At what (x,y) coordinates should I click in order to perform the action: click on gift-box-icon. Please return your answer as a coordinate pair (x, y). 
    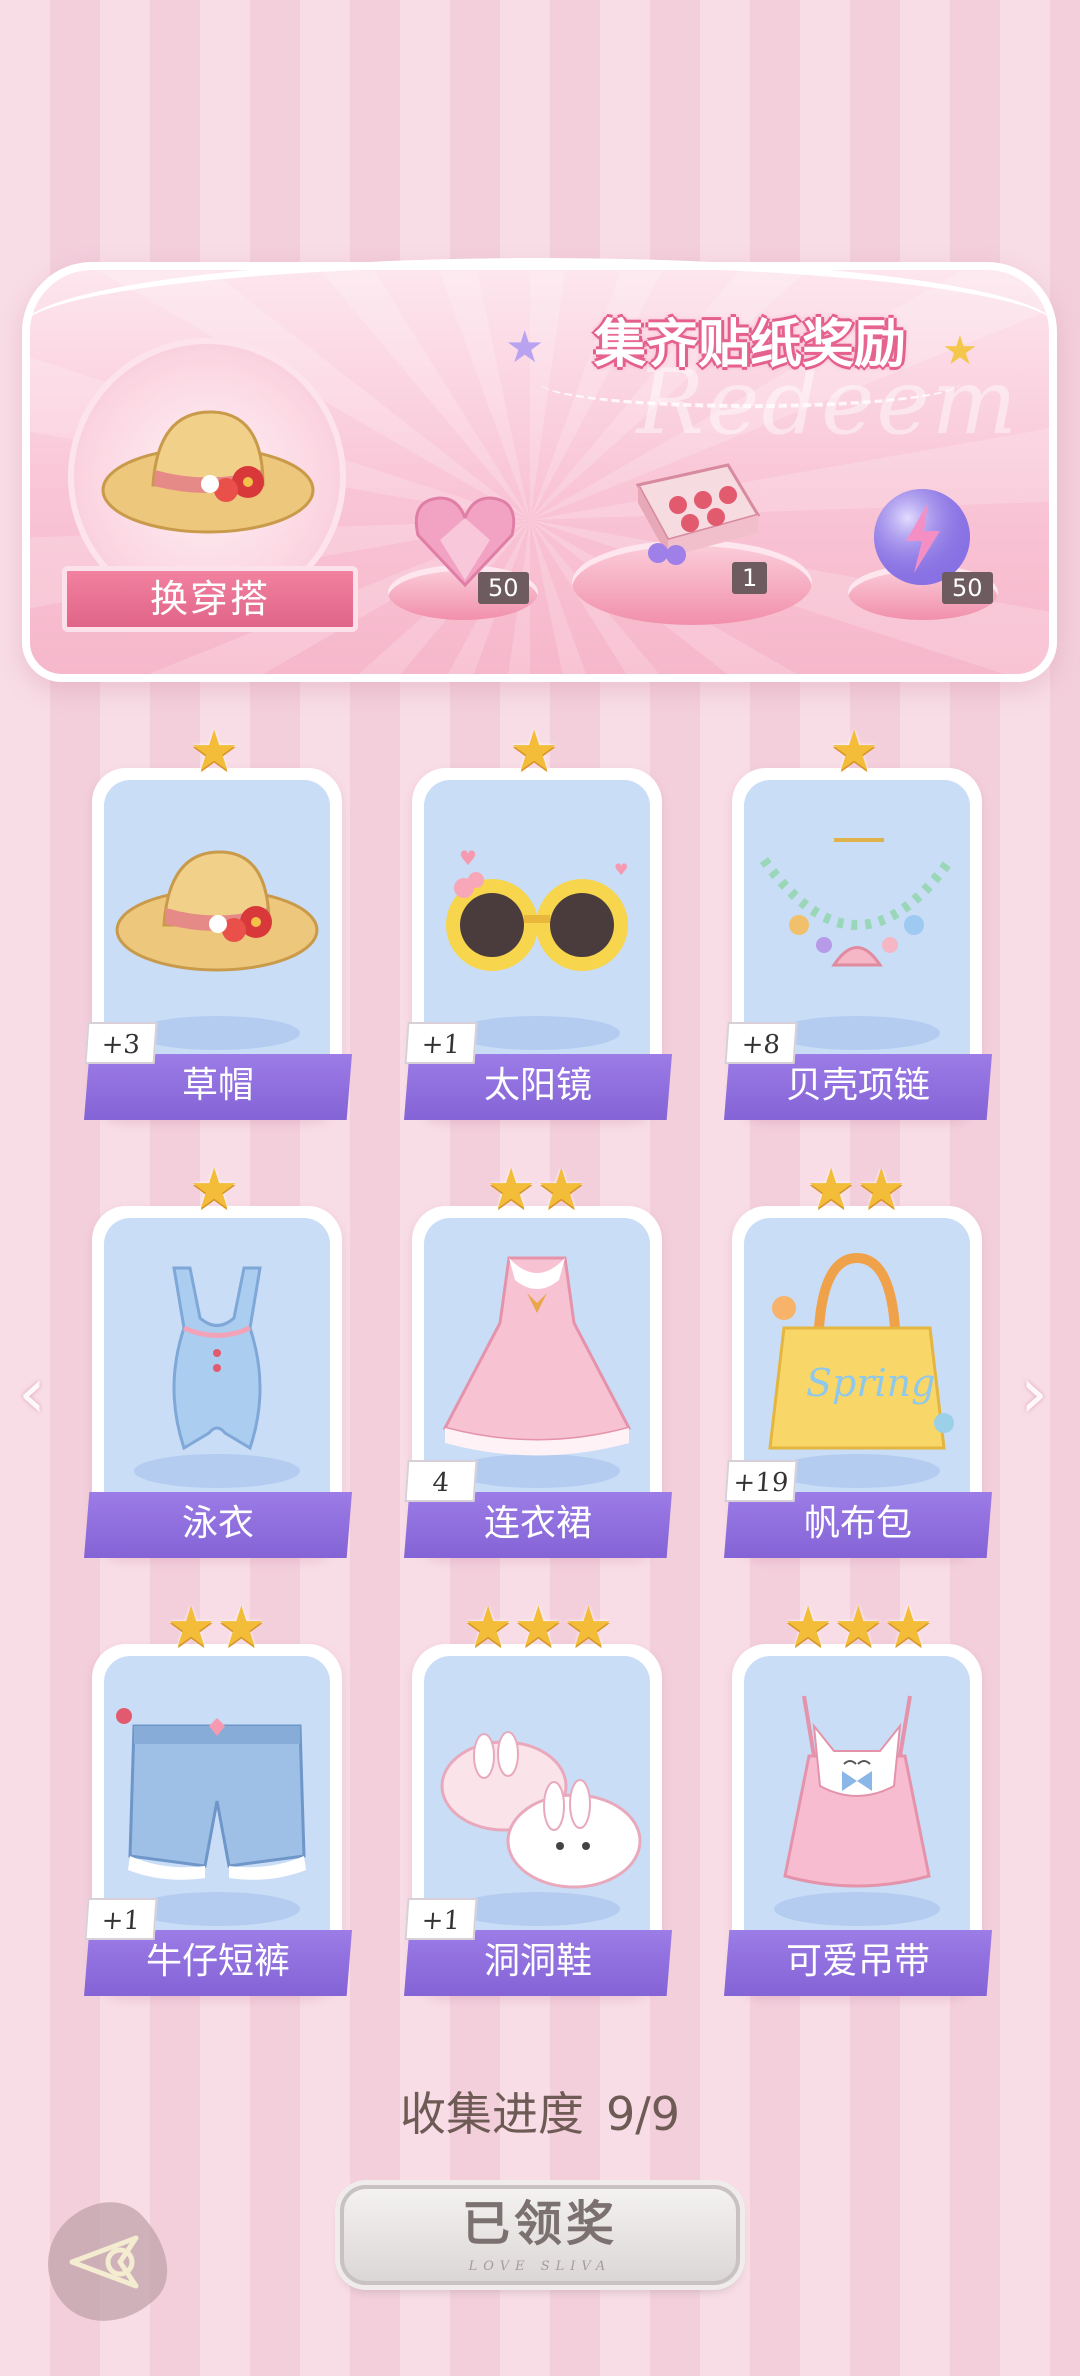
    Looking at the image, I should click on (698, 514).